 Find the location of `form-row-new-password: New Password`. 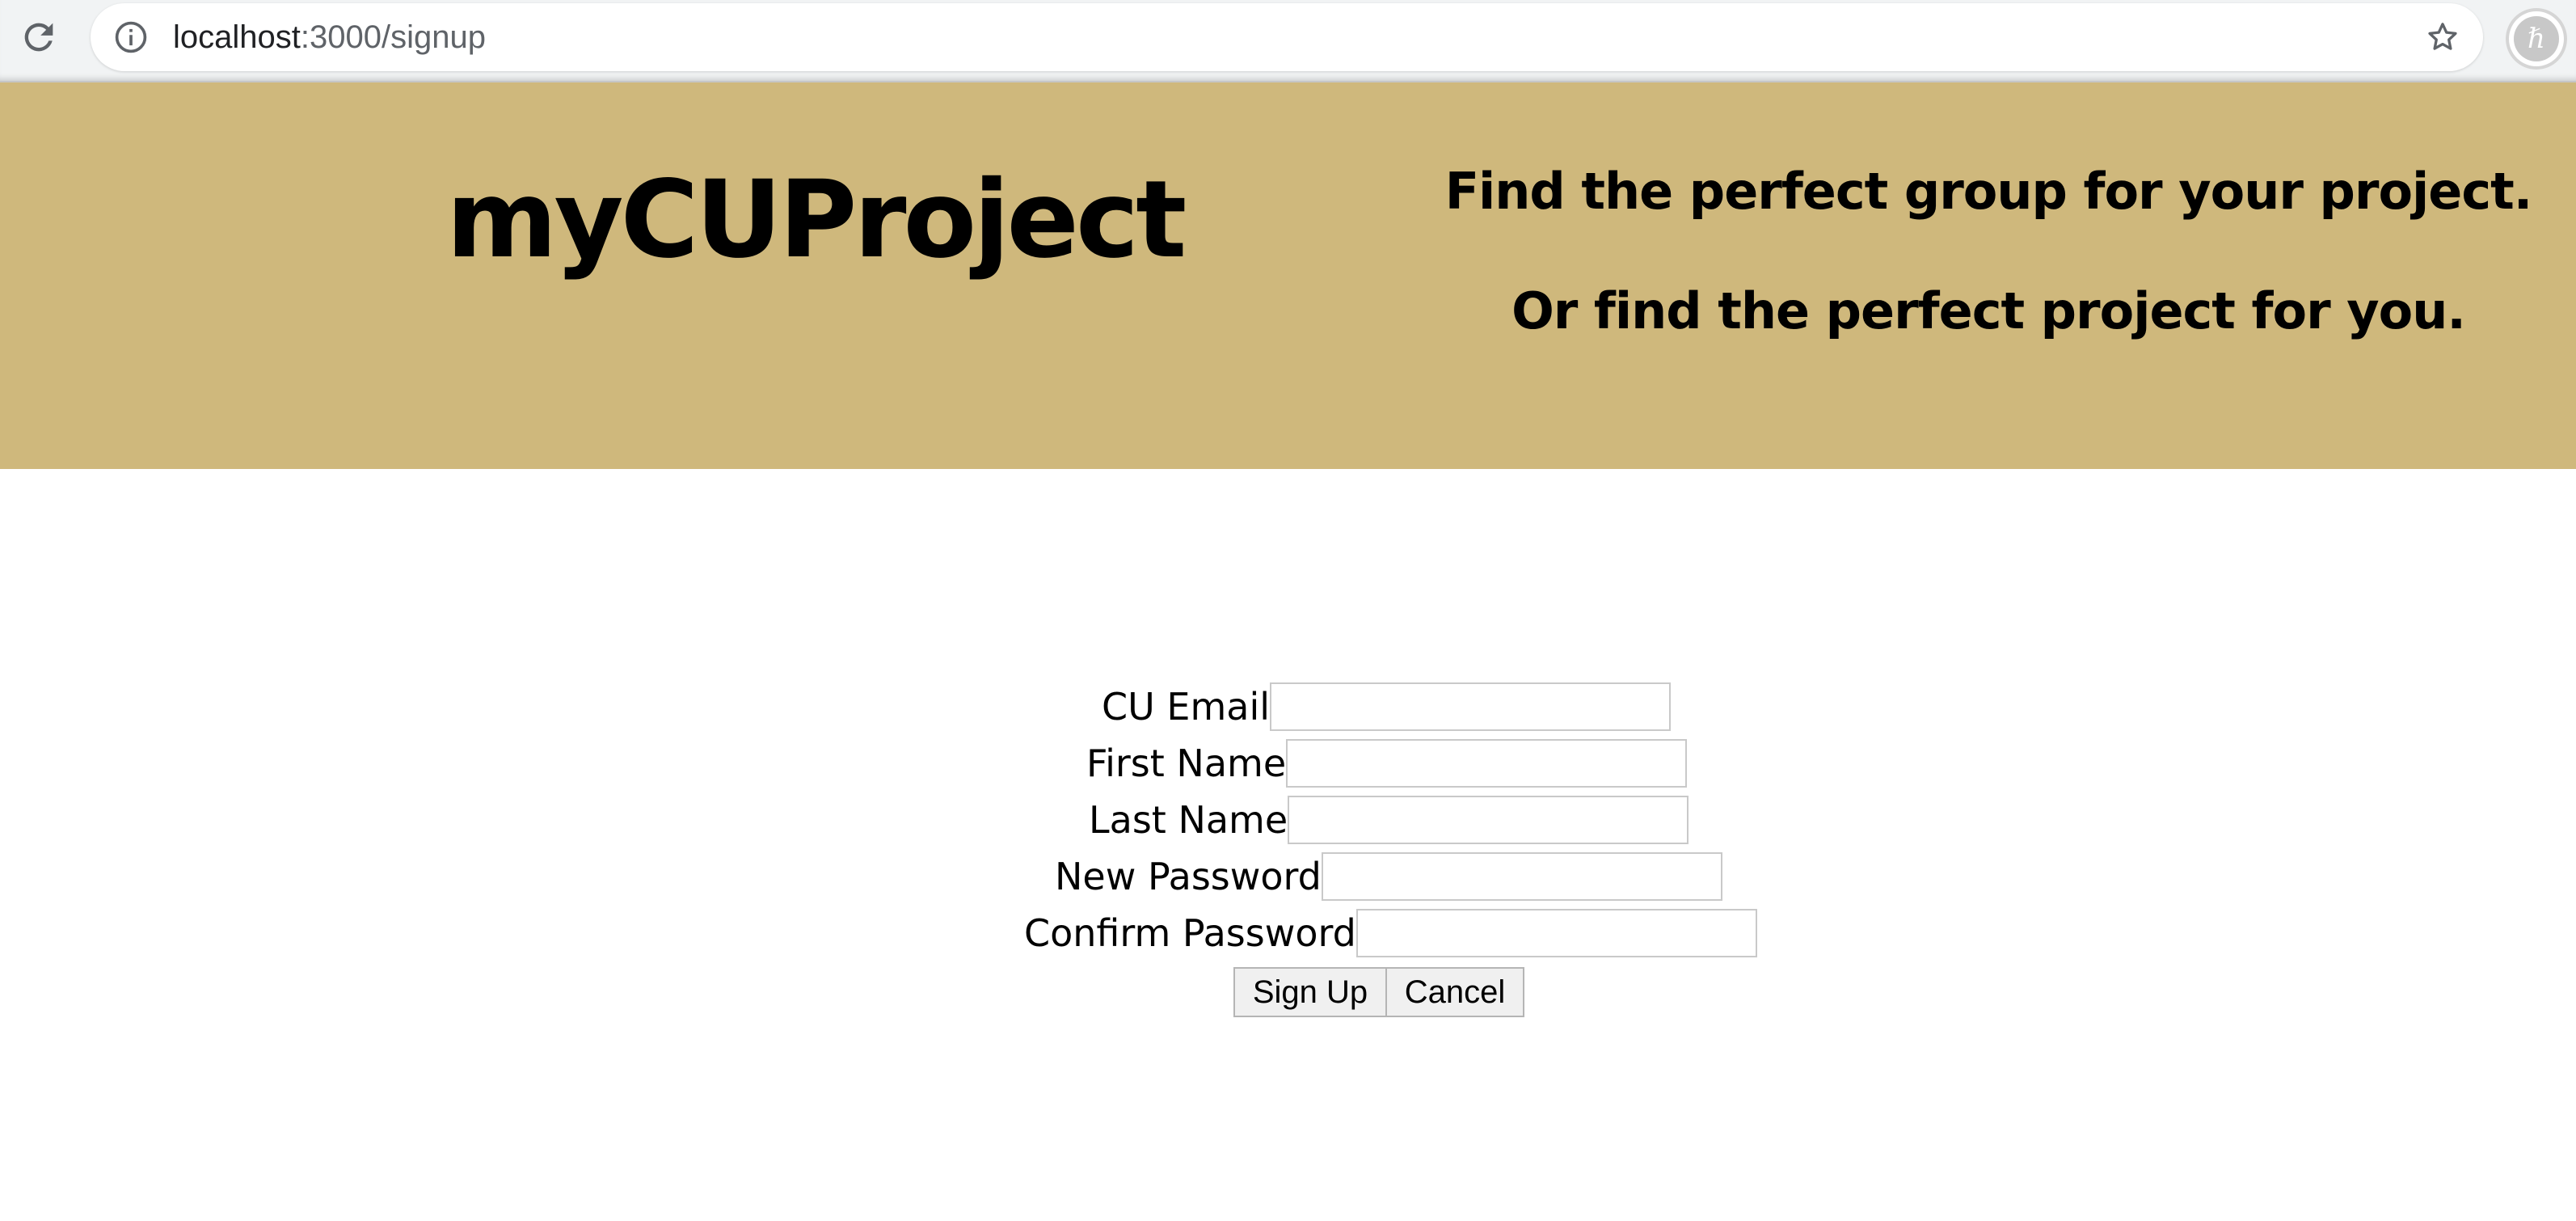

form-row-new-password: New Password is located at coordinates (1388, 876).